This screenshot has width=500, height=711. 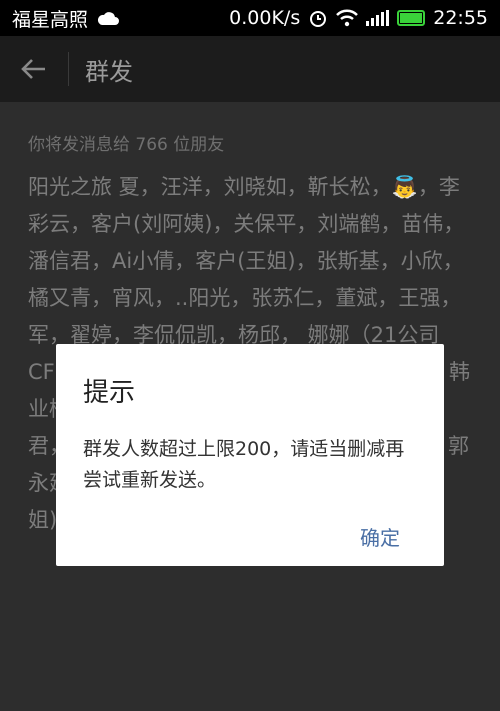 I want to click on confirm-button: 确定, so click(x=380, y=536).